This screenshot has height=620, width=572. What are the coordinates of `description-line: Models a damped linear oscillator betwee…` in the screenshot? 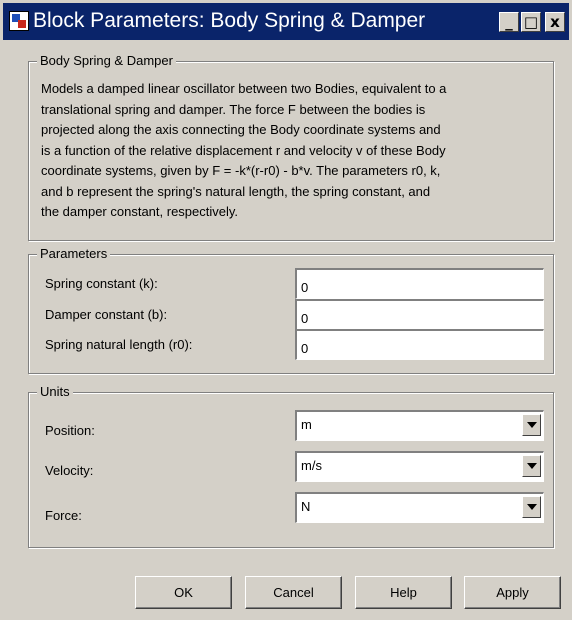 It's located at (244, 88).